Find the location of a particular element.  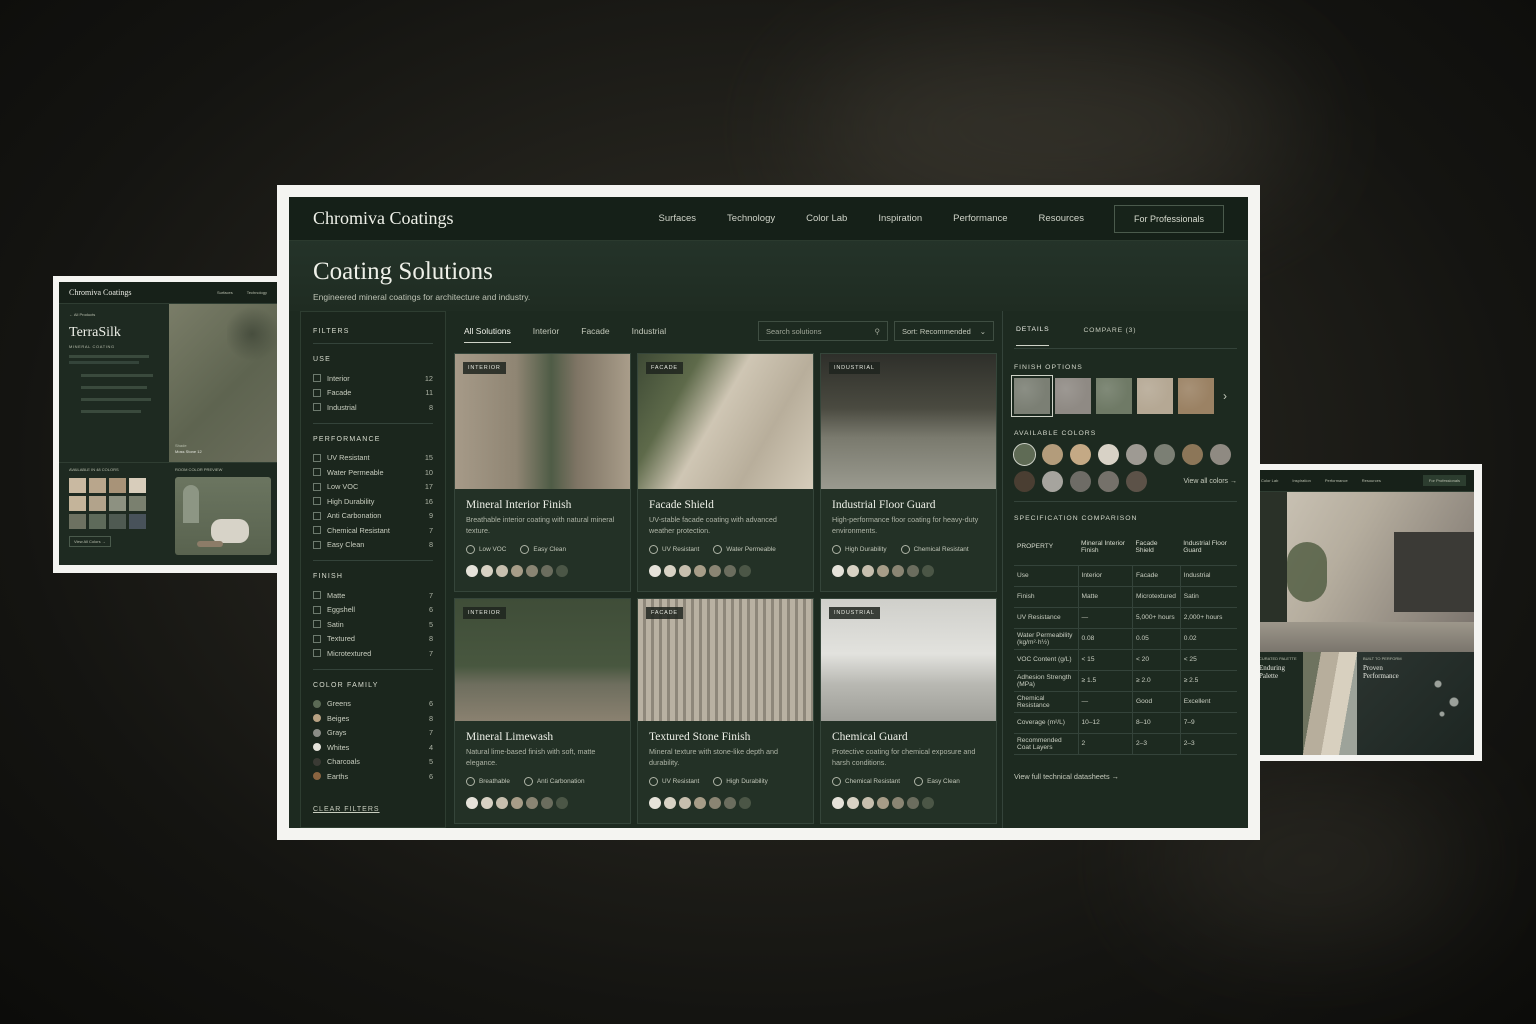

right-nav-inspiration: Inspiration is located at coordinates (1301, 480).